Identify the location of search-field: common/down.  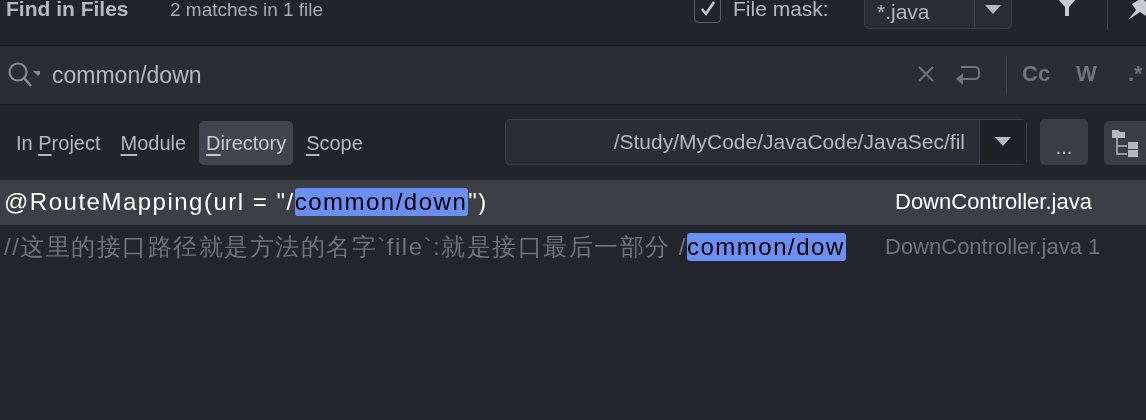
(462, 75).